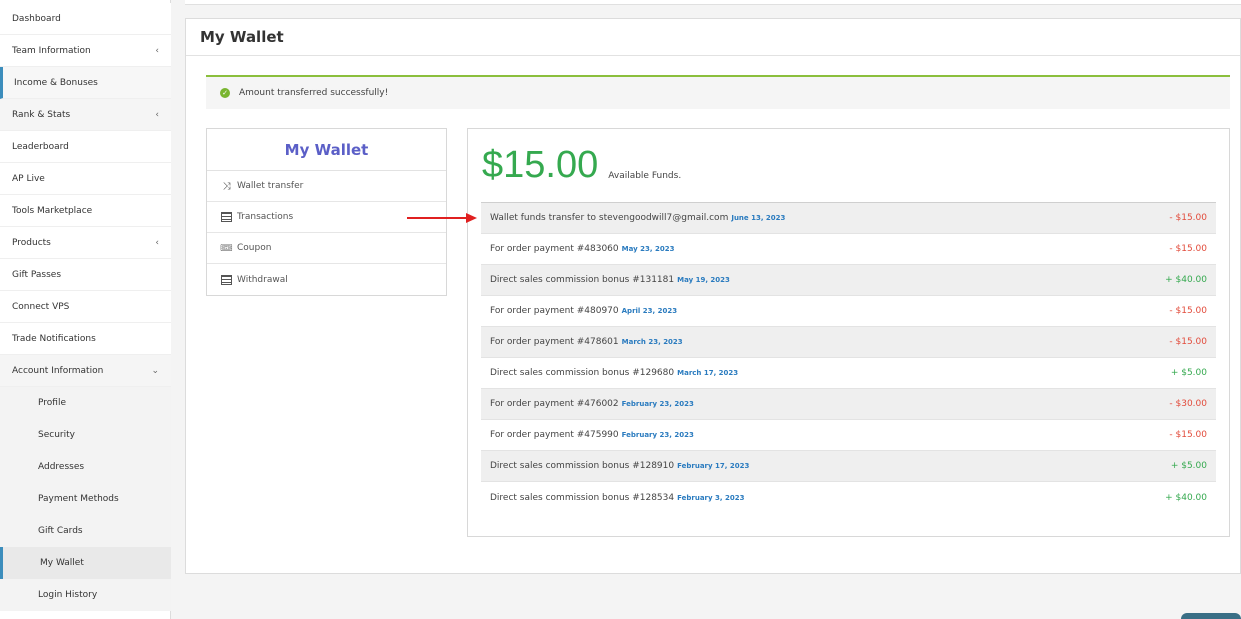 Image resolution: width=1241 pixels, height=619 pixels. I want to click on page-title: My Wallet, so click(713, 37).